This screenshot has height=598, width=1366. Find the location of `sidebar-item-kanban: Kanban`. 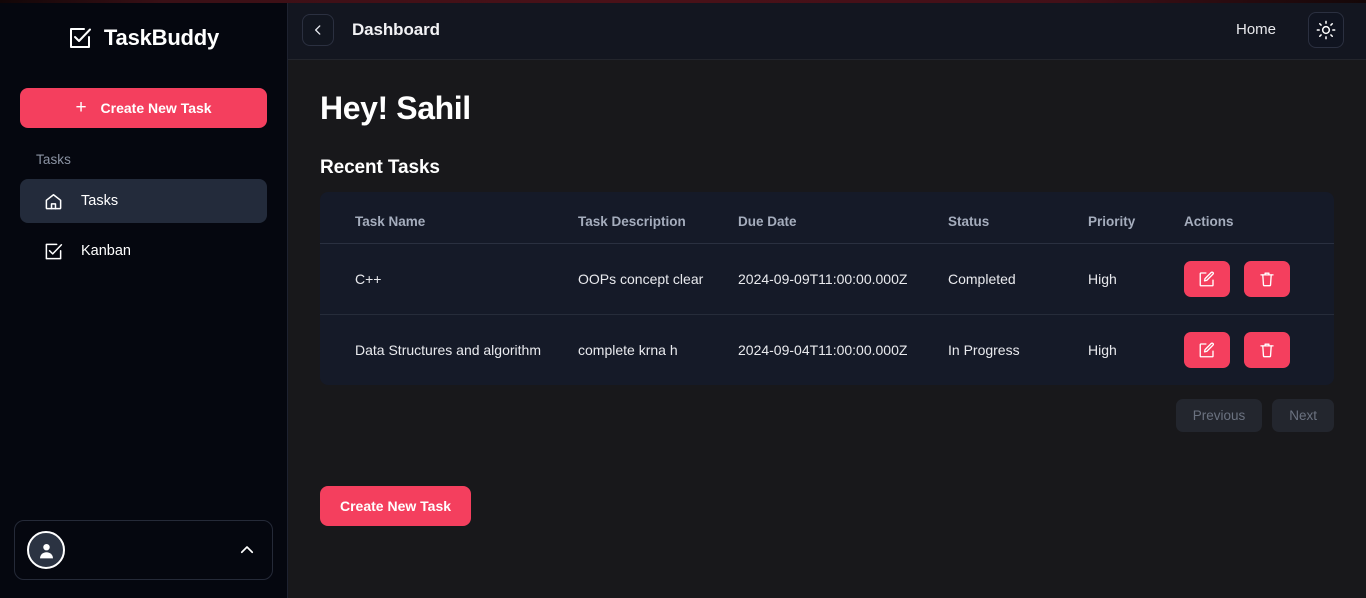

sidebar-item-kanban: Kanban is located at coordinates (143, 251).